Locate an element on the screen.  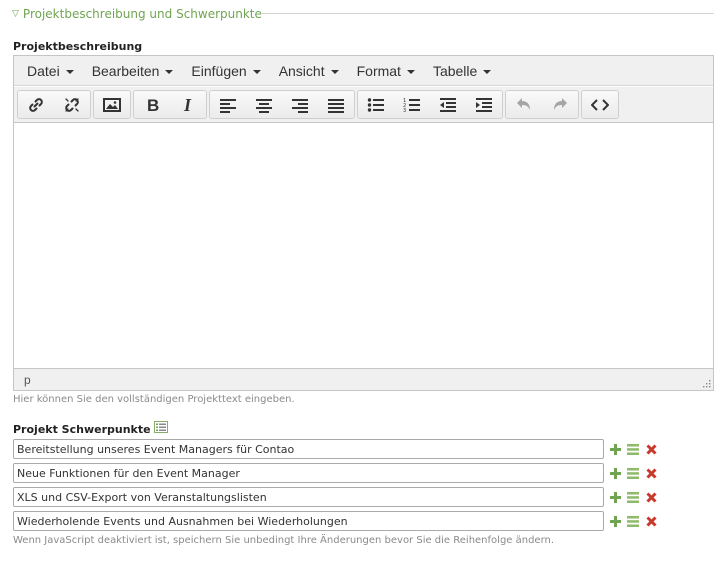
focus-item-input: Neue Funktionen für den Event Manager is located at coordinates (308, 473).